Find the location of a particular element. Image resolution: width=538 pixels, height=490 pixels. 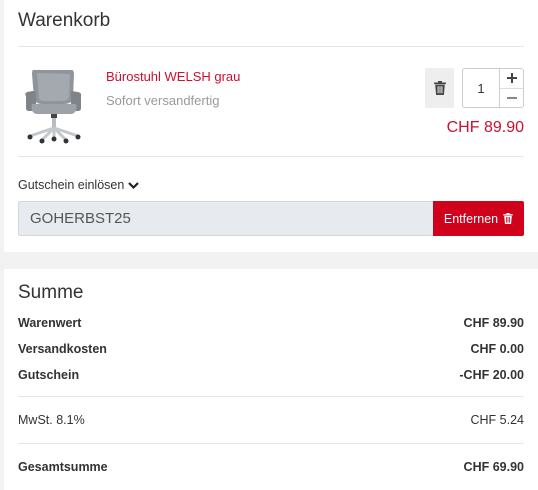

remove-voucher-button: Entfernen is located at coordinates (478, 218).